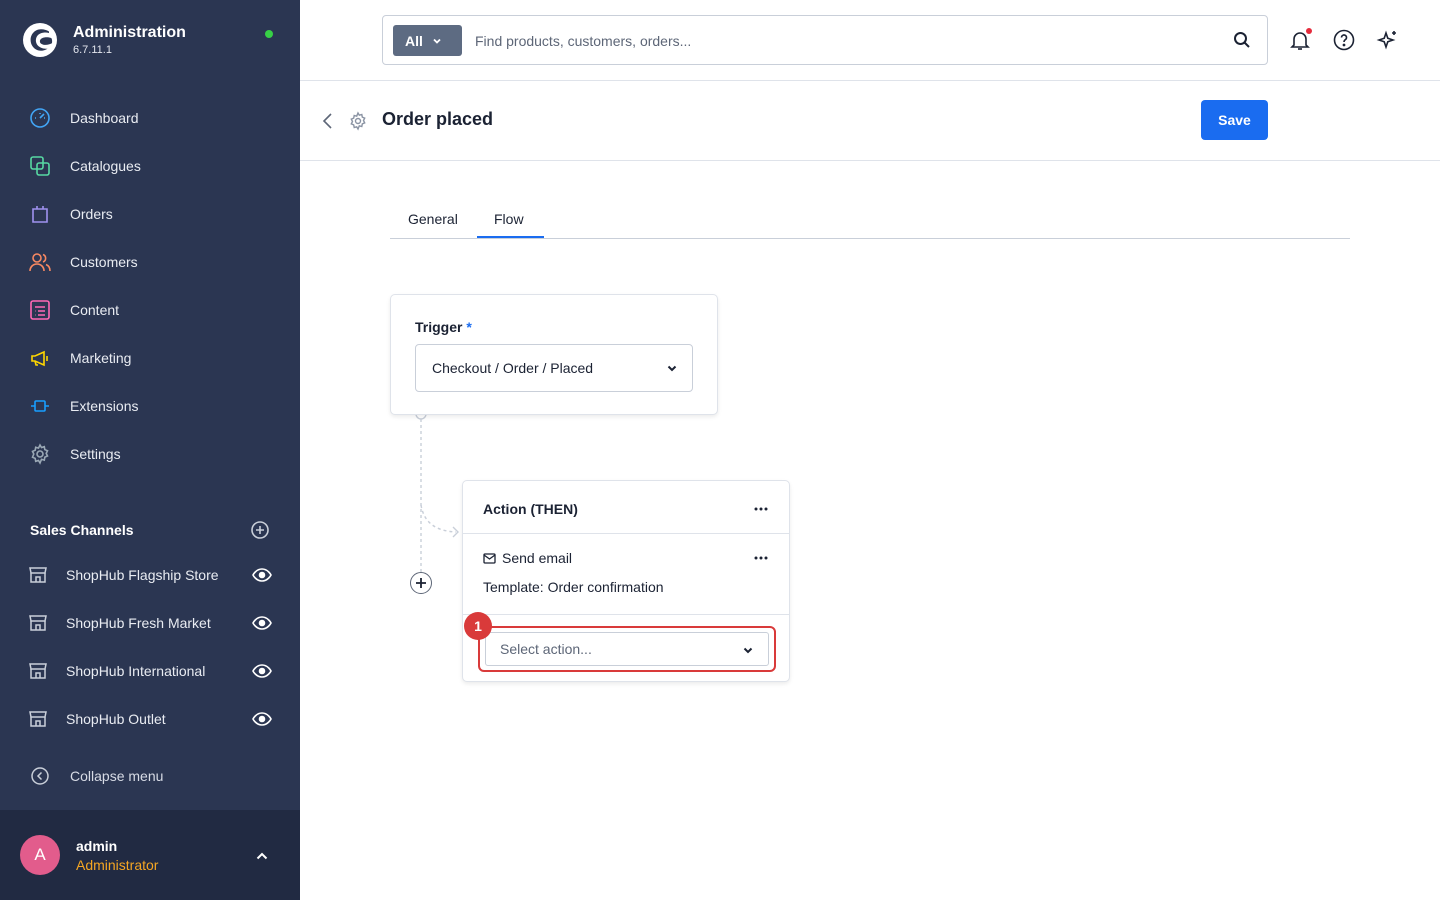 This screenshot has height=900, width=1440. What do you see at coordinates (845, 41) in the screenshot?
I see `search-input` at bounding box center [845, 41].